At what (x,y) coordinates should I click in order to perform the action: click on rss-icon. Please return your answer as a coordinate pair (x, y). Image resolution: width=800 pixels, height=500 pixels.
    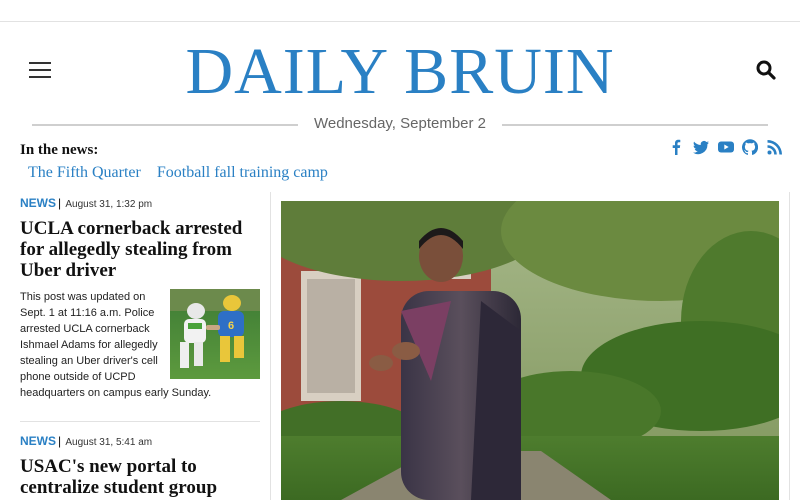
    Looking at the image, I should click on (775, 147).